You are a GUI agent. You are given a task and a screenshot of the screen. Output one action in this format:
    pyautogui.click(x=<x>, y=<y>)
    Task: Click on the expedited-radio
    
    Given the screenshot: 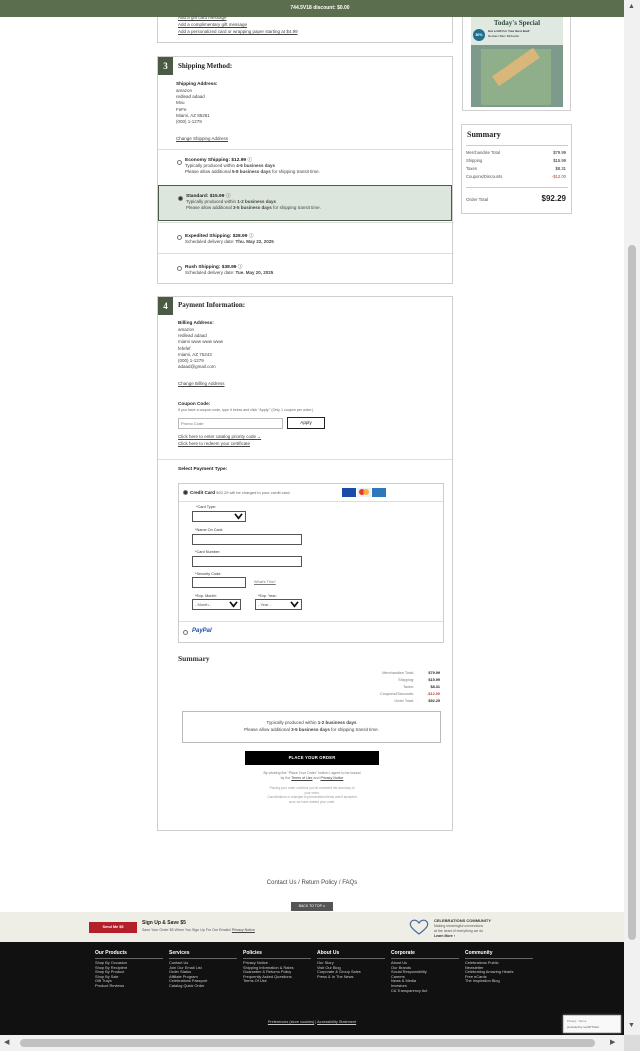 What is the action you would take?
    pyautogui.click(x=179, y=237)
    